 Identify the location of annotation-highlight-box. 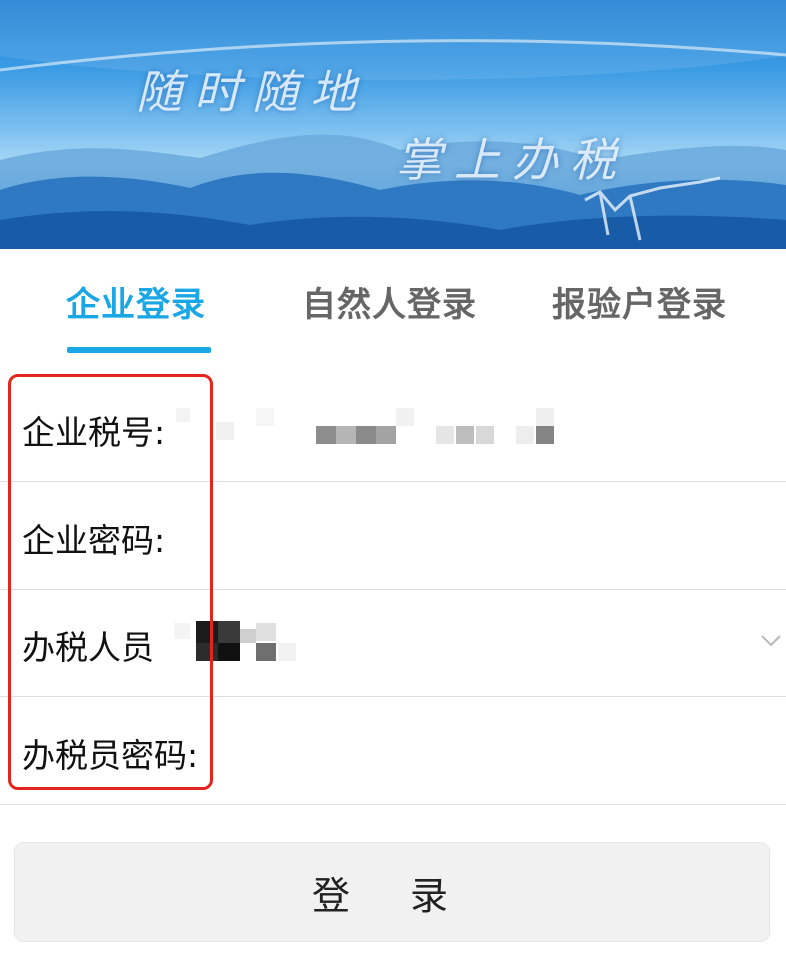
(110, 582).